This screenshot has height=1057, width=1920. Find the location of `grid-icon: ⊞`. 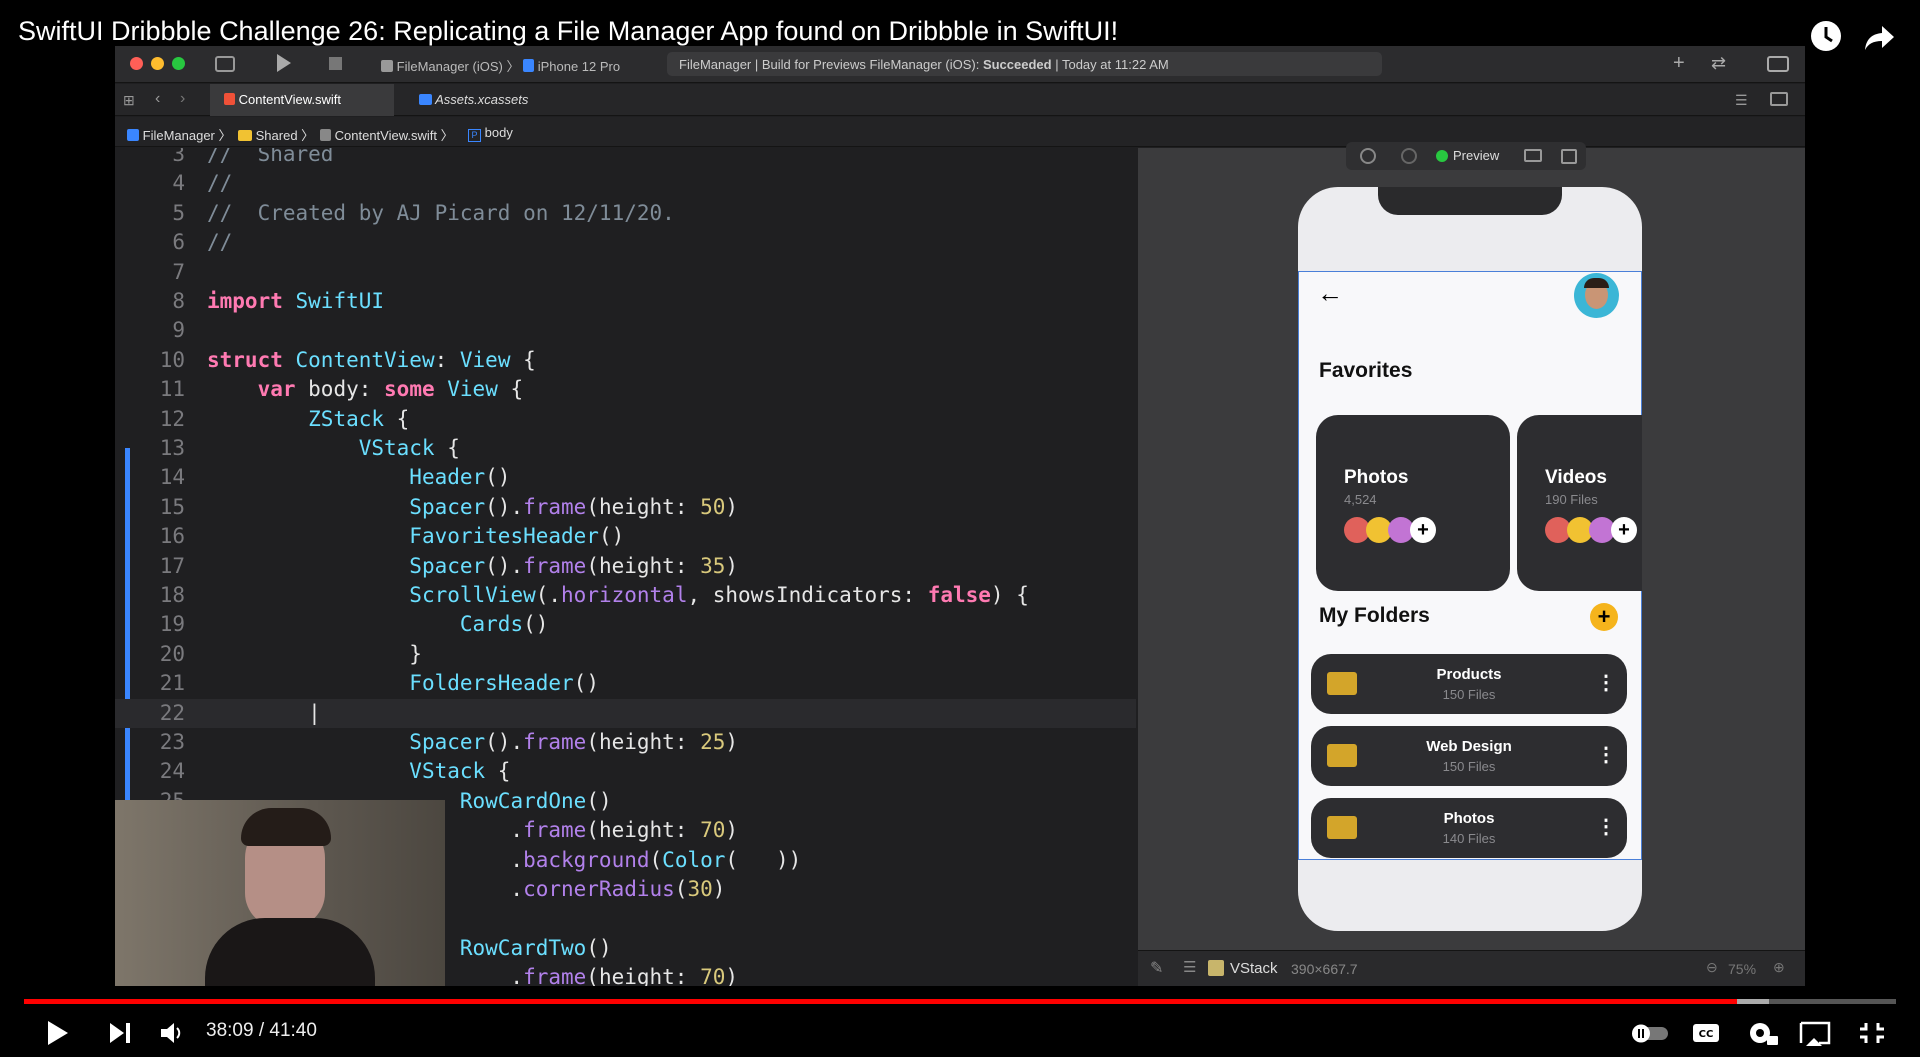

grid-icon: ⊞ is located at coordinates (129, 100).